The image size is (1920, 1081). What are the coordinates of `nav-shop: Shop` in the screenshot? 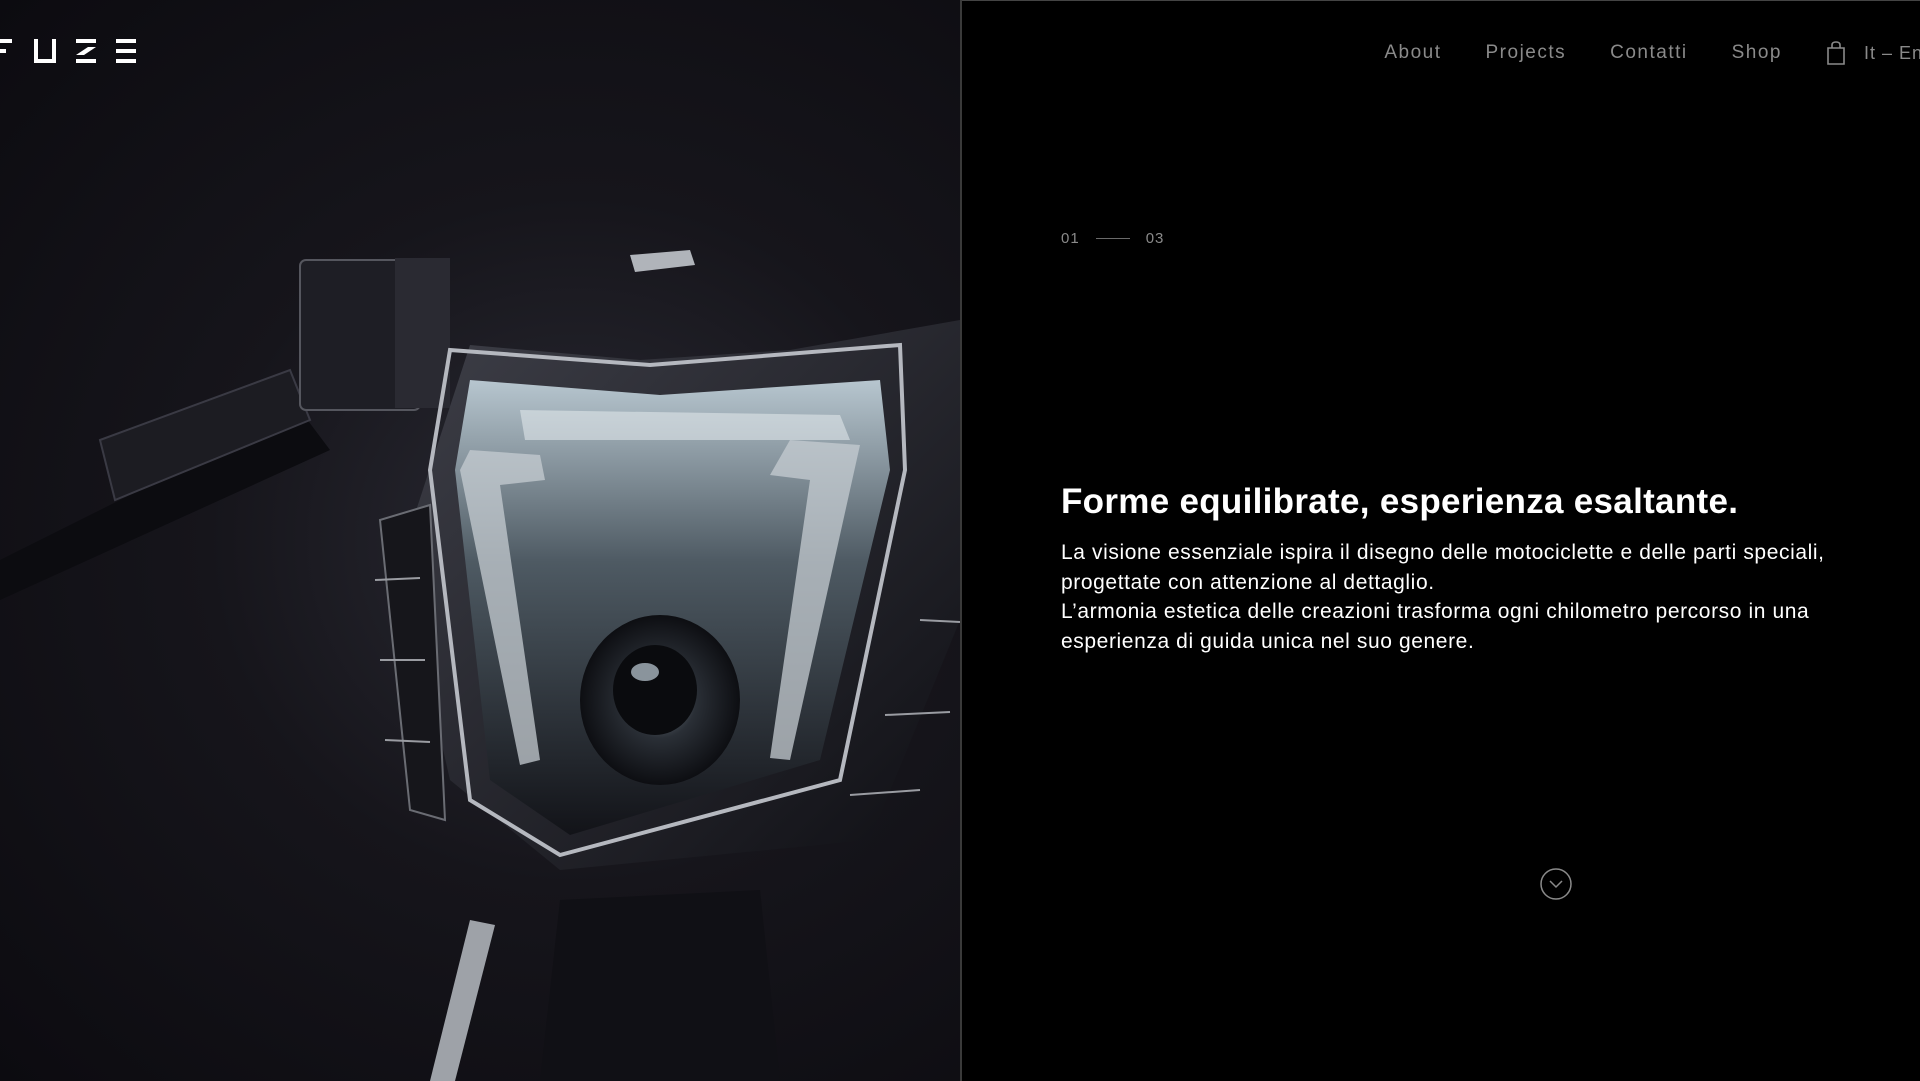 It's located at (1757, 53).